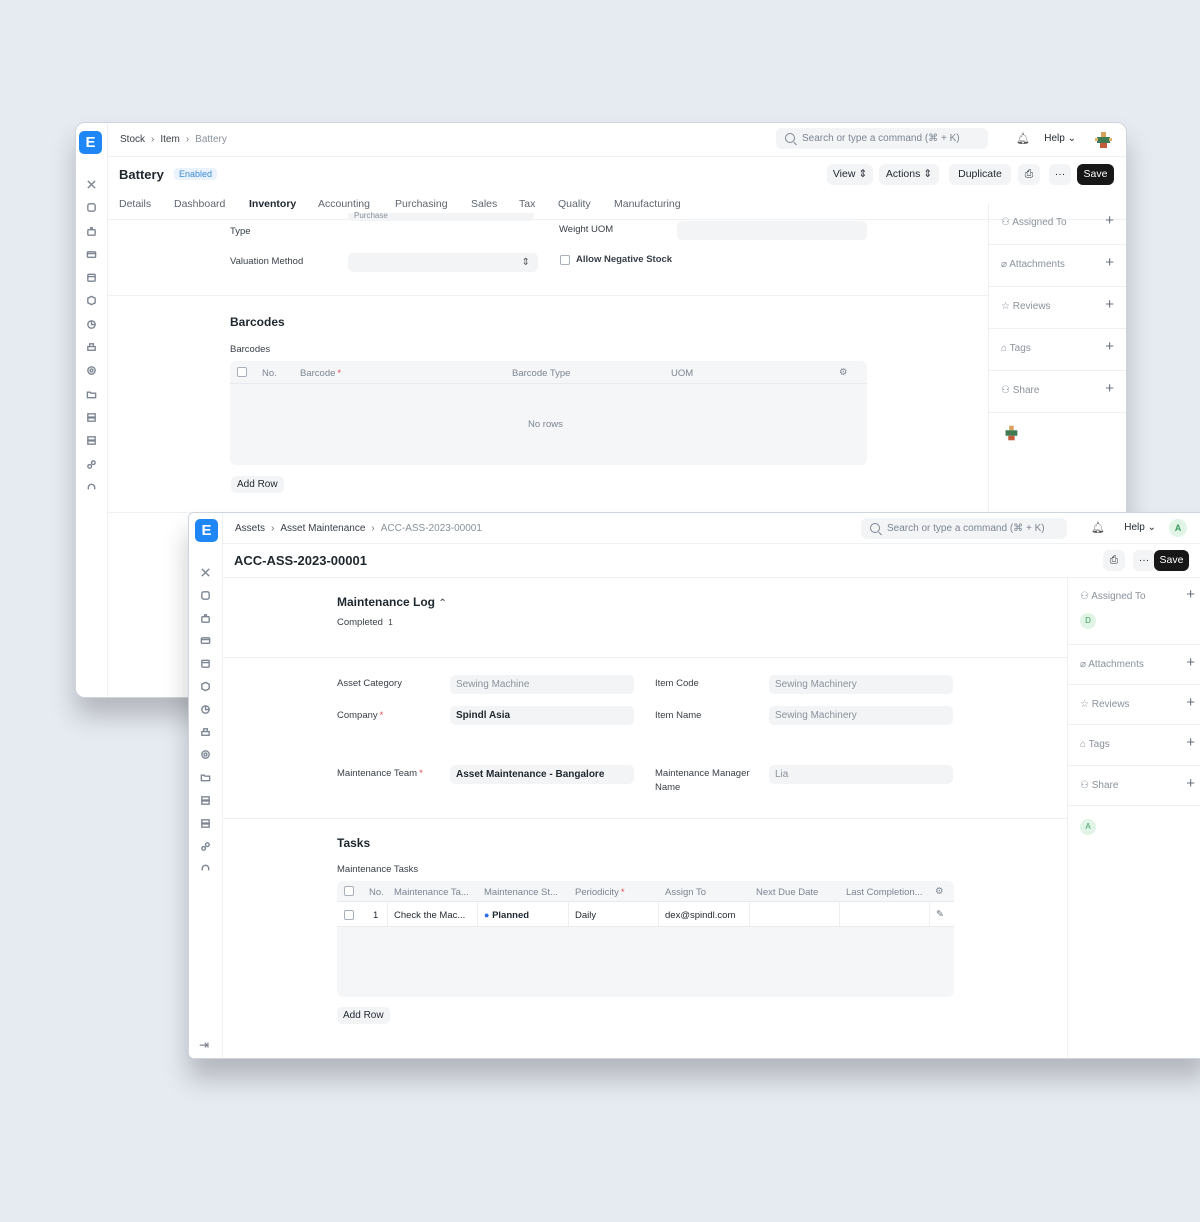 This screenshot has height=1222, width=1200. I want to click on item-code-field: Sewing Machinery, so click(861, 684).